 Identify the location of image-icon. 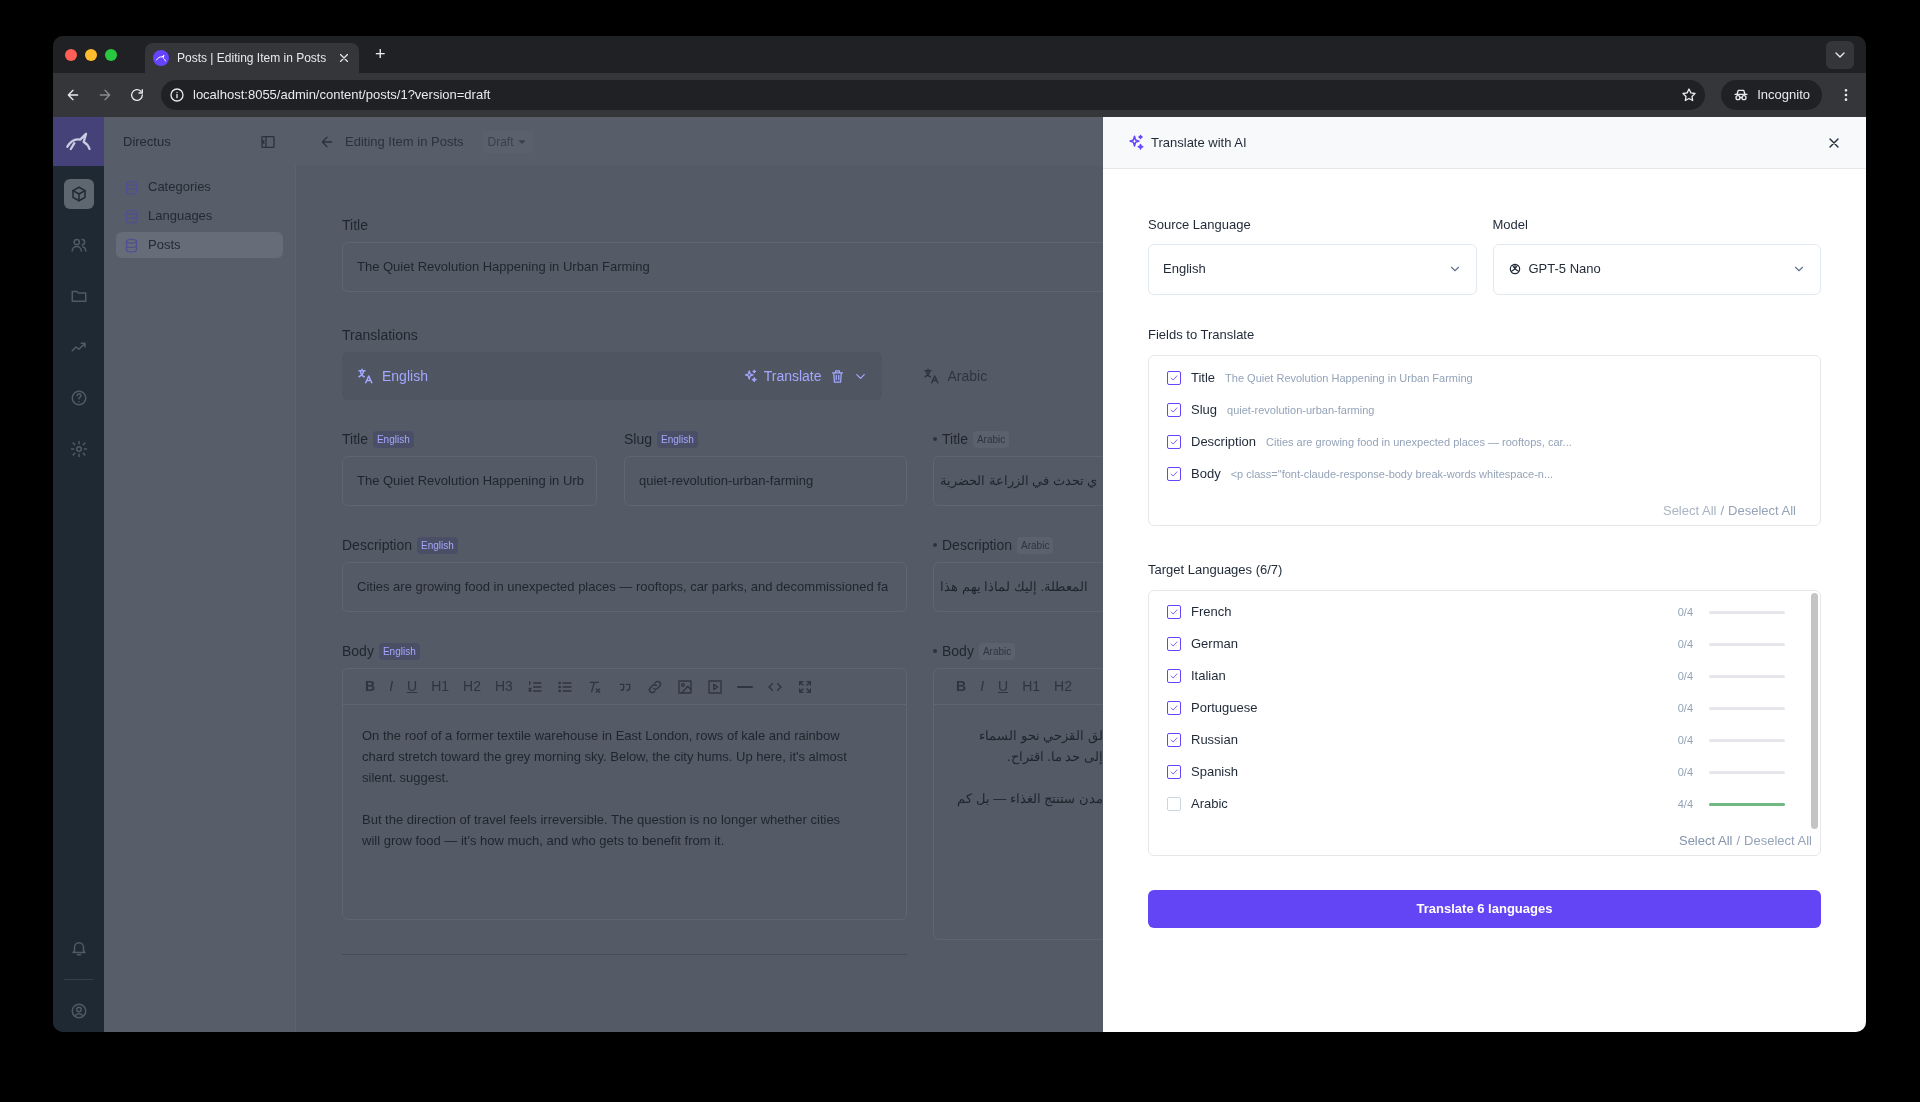
(684, 686).